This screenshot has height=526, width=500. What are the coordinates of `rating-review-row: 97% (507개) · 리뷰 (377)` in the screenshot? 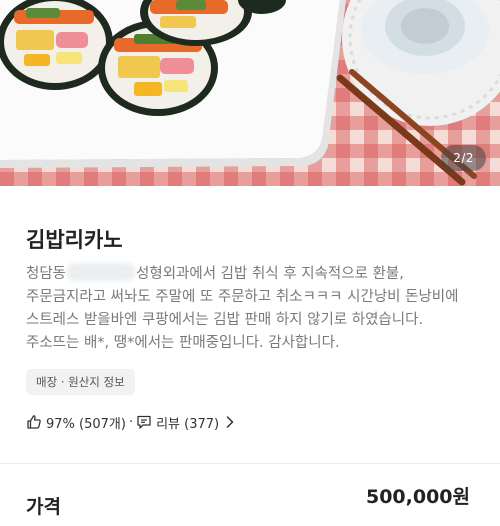 It's located at (130, 422).